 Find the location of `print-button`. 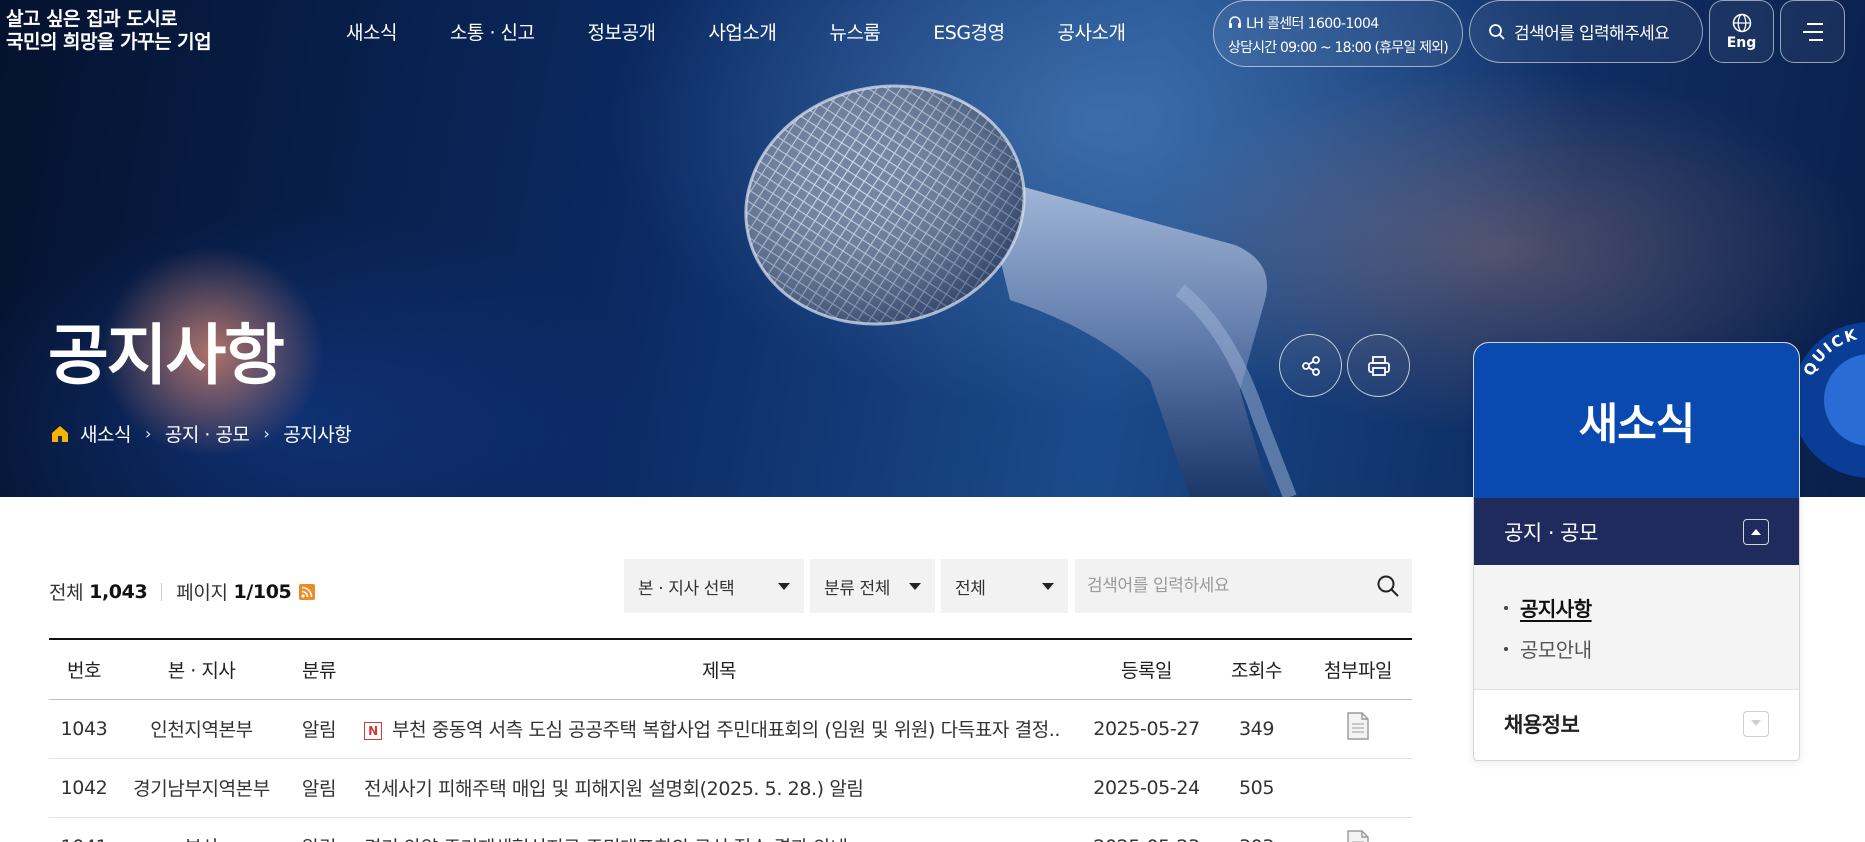

print-button is located at coordinates (1378, 365).